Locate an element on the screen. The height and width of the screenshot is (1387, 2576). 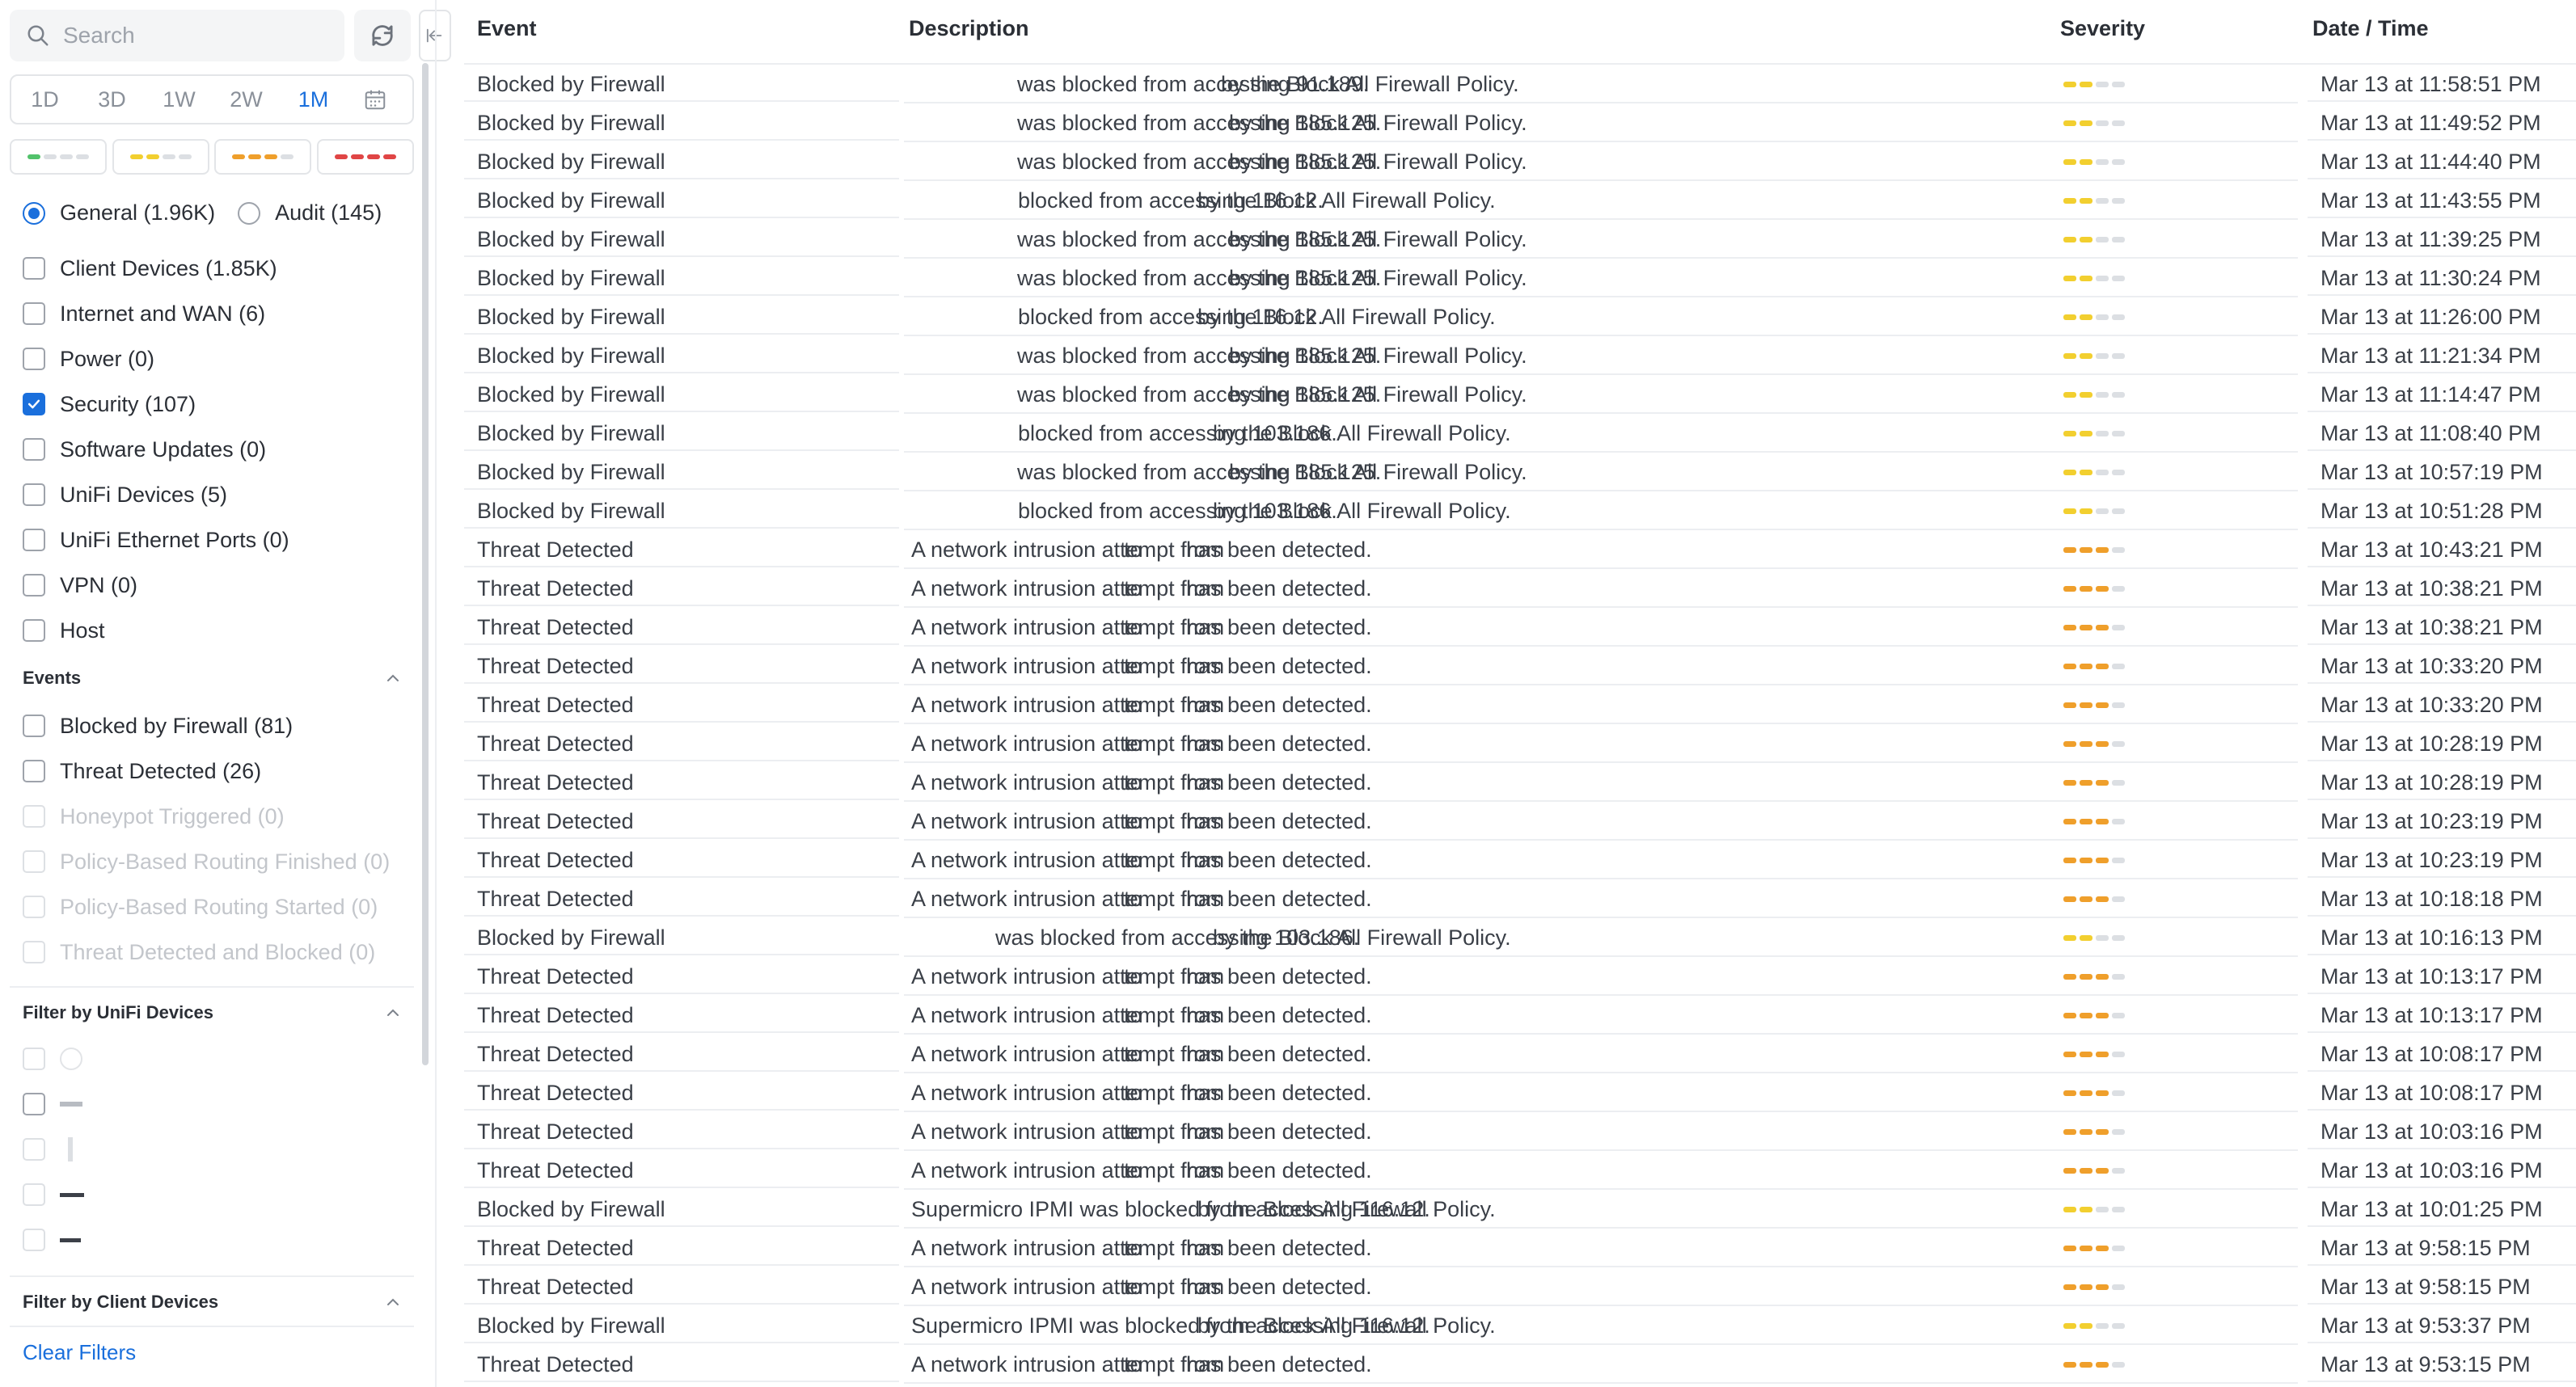
event-cell: Blocked by Firewall is located at coordinates (681, 122).